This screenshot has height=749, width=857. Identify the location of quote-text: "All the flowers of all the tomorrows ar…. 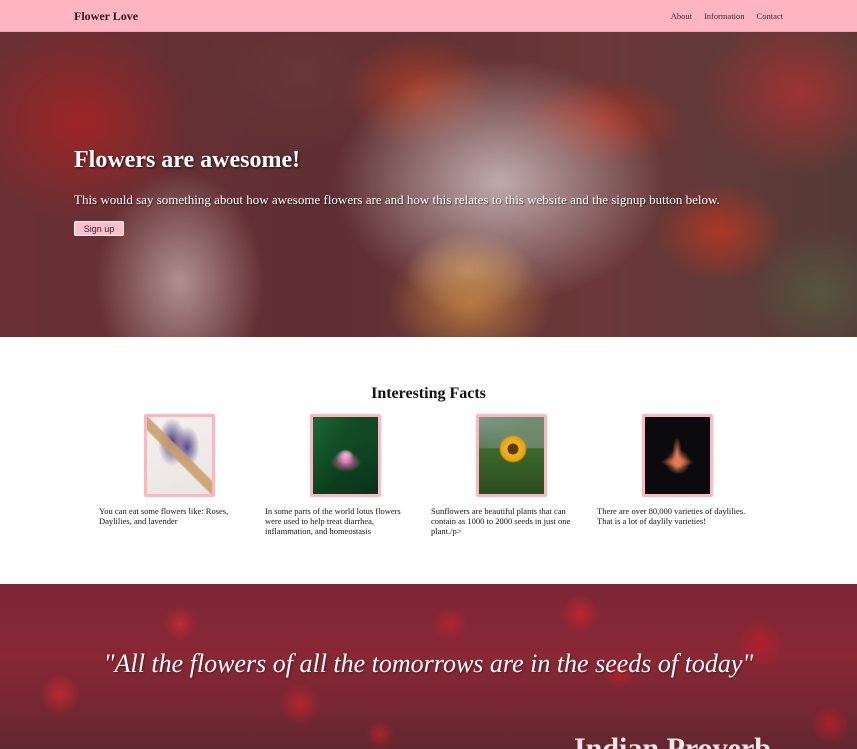
(428, 663).